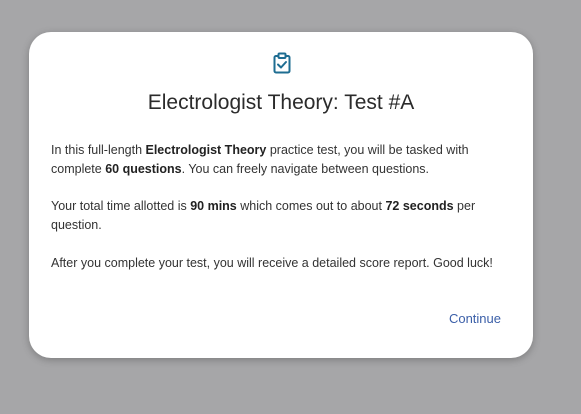  I want to click on modal-title: Electrologist Theory: Test #A, so click(281, 102).